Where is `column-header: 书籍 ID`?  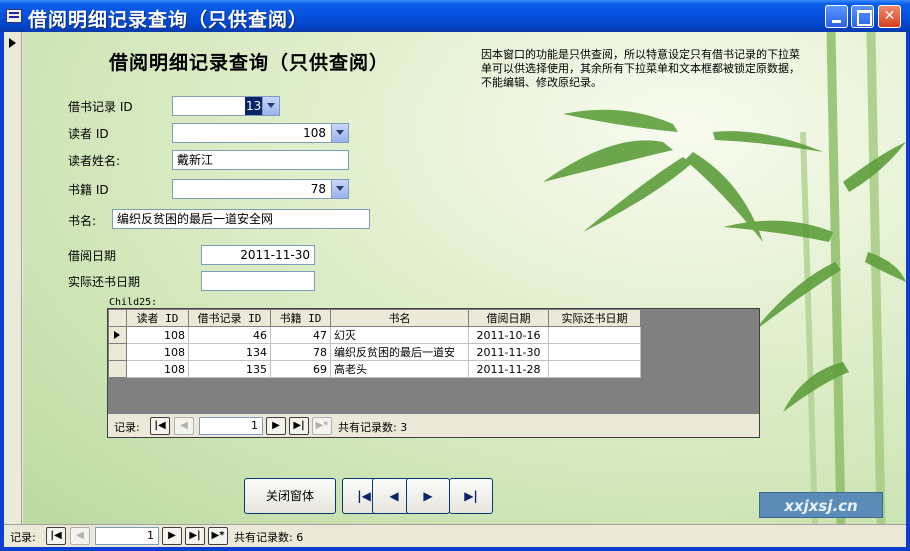
column-header: 书籍 ID is located at coordinates (300, 318).